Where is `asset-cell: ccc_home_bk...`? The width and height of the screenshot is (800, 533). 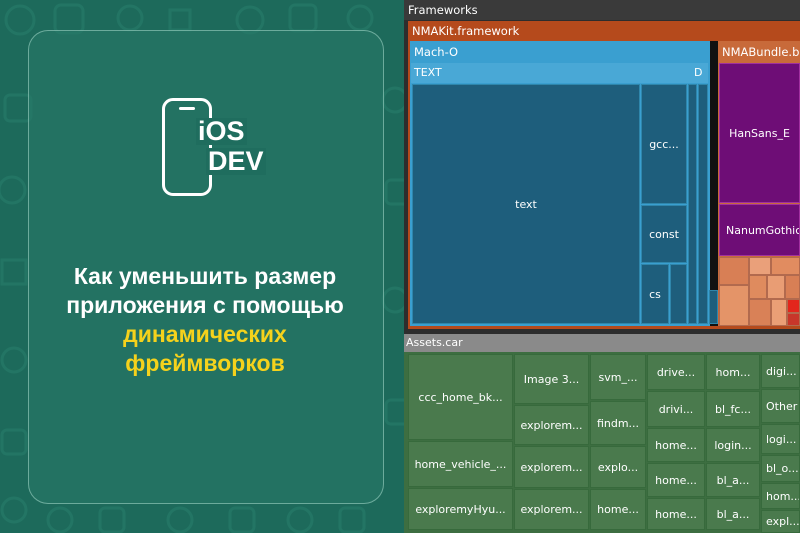
asset-cell: ccc_home_bk... is located at coordinates (460, 397).